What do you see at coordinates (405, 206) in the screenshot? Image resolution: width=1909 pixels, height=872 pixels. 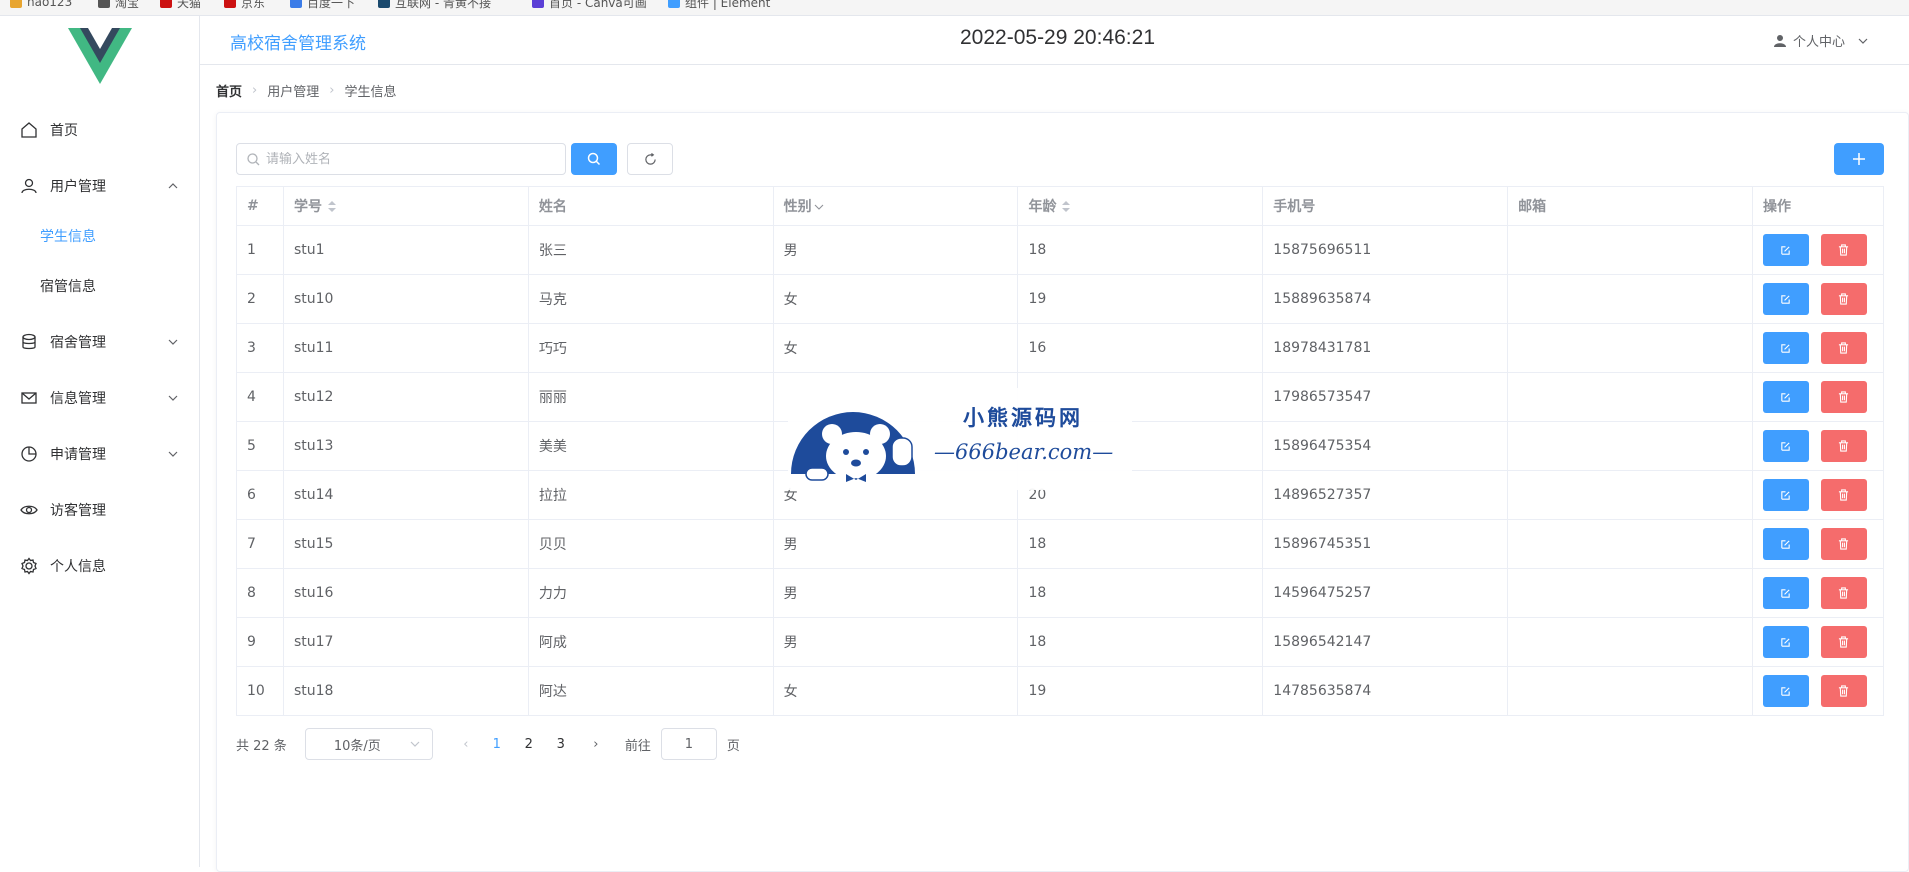 I see `column-header-student-id: 学号` at bounding box center [405, 206].